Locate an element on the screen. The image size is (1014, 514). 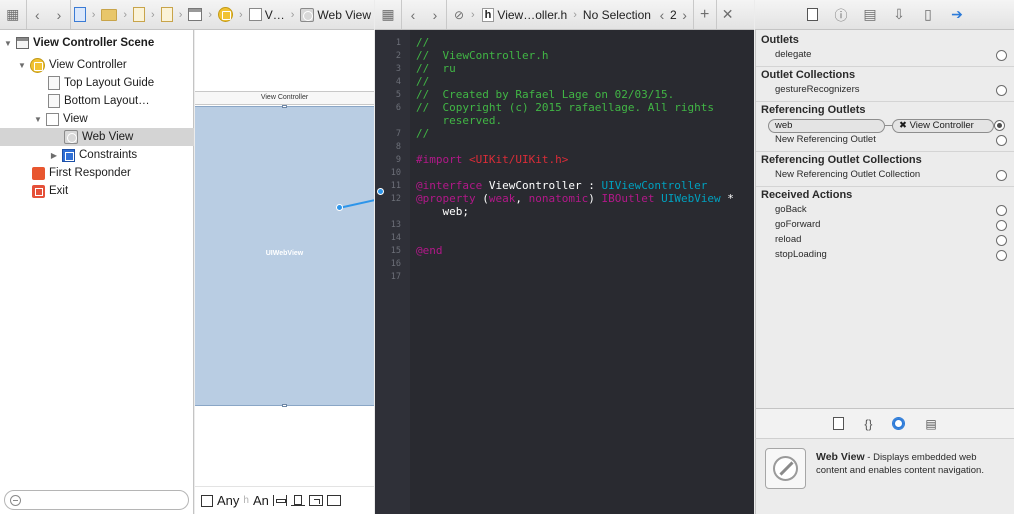
connected-outlet-indicator is located at coordinates (380, 191).